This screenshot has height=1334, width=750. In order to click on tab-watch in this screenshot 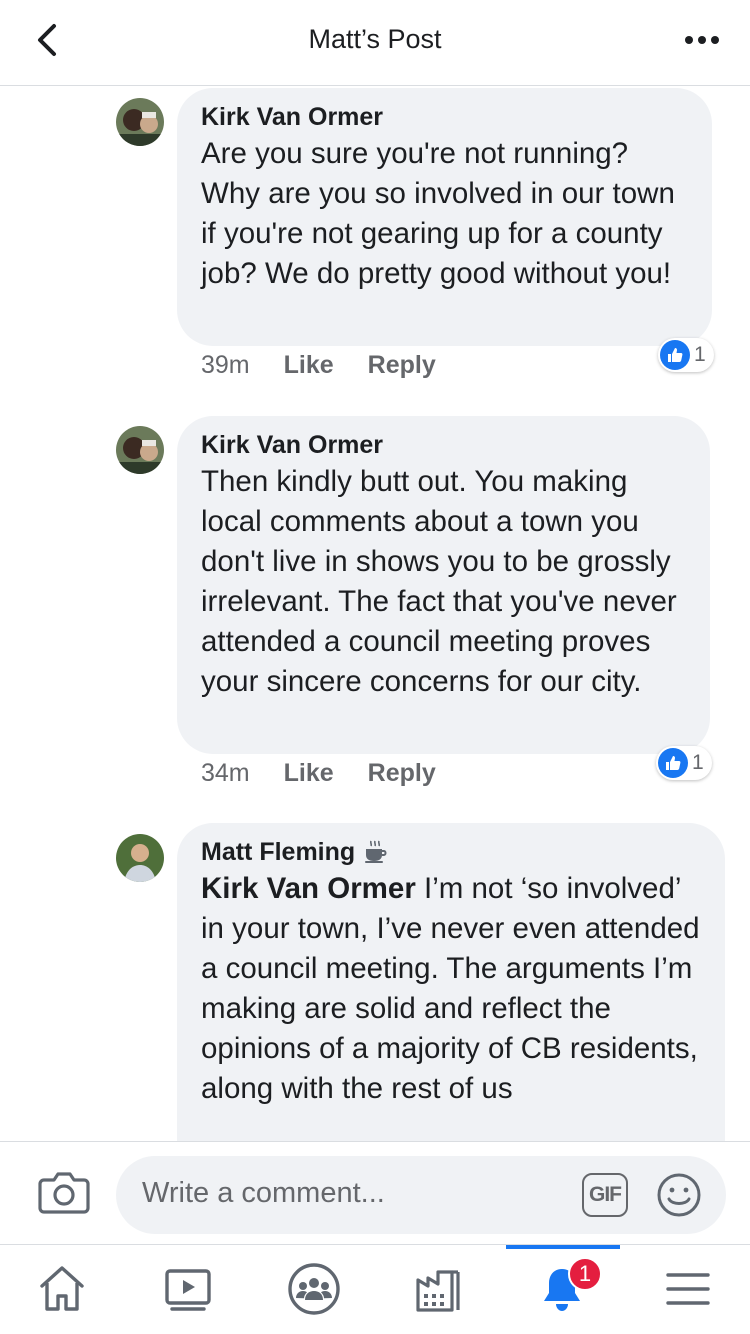, I will do `click(188, 1289)`.